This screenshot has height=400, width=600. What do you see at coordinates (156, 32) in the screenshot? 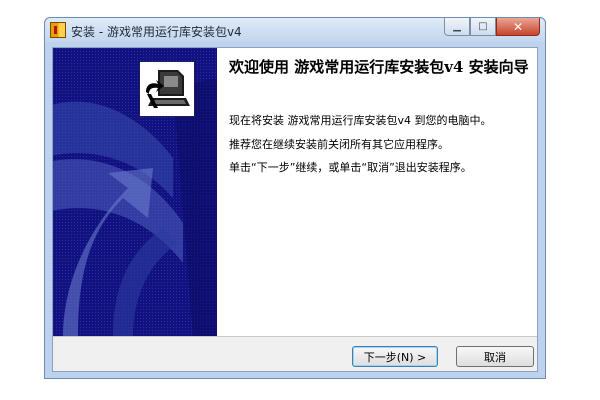
I see `window-title: 安装 - 游戏常用运行库安装包v4` at bounding box center [156, 32].